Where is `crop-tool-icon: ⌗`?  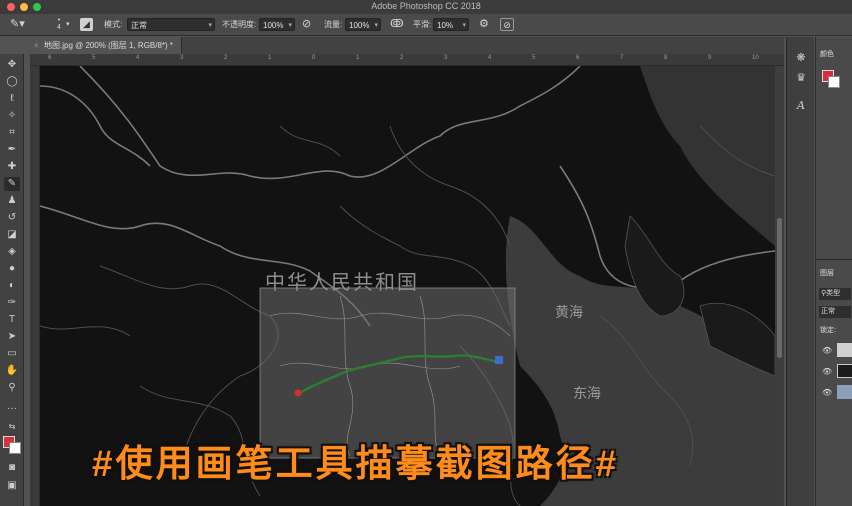 crop-tool-icon: ⌗ is located at coordinates (12, 133).